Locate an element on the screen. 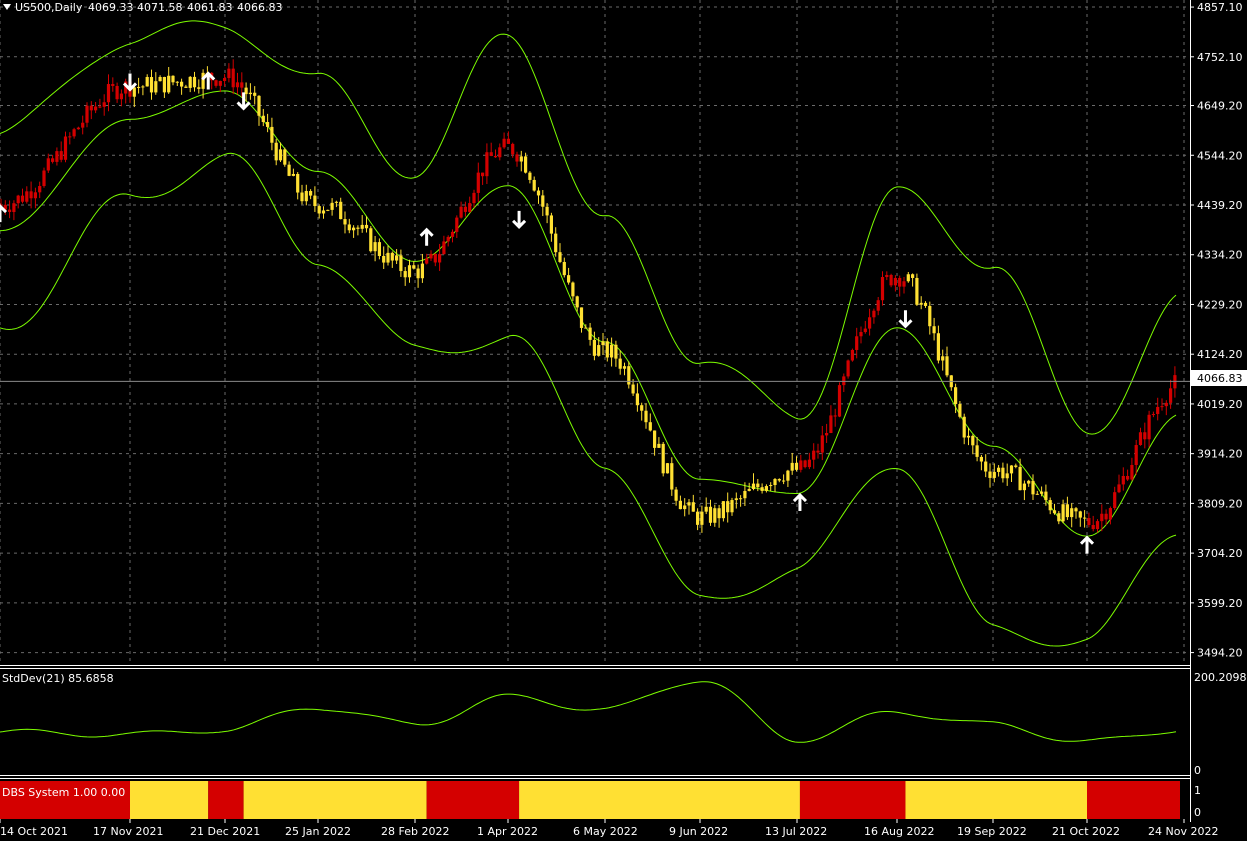 The image size is (1247, 841). price-tick-label: 4752.10 is located at coordinates (1220, 57).